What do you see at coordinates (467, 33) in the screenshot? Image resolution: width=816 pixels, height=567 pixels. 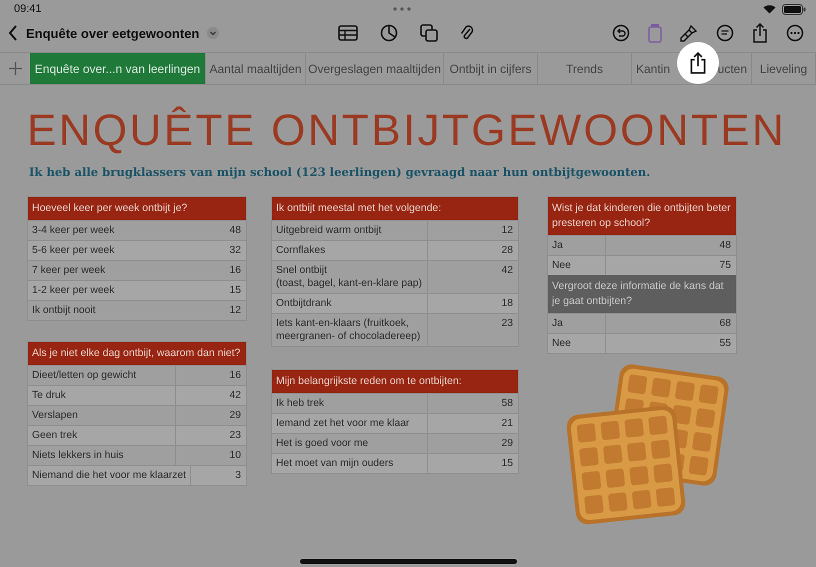 I see `paperclip-icon` at bounding box center [467, 33].